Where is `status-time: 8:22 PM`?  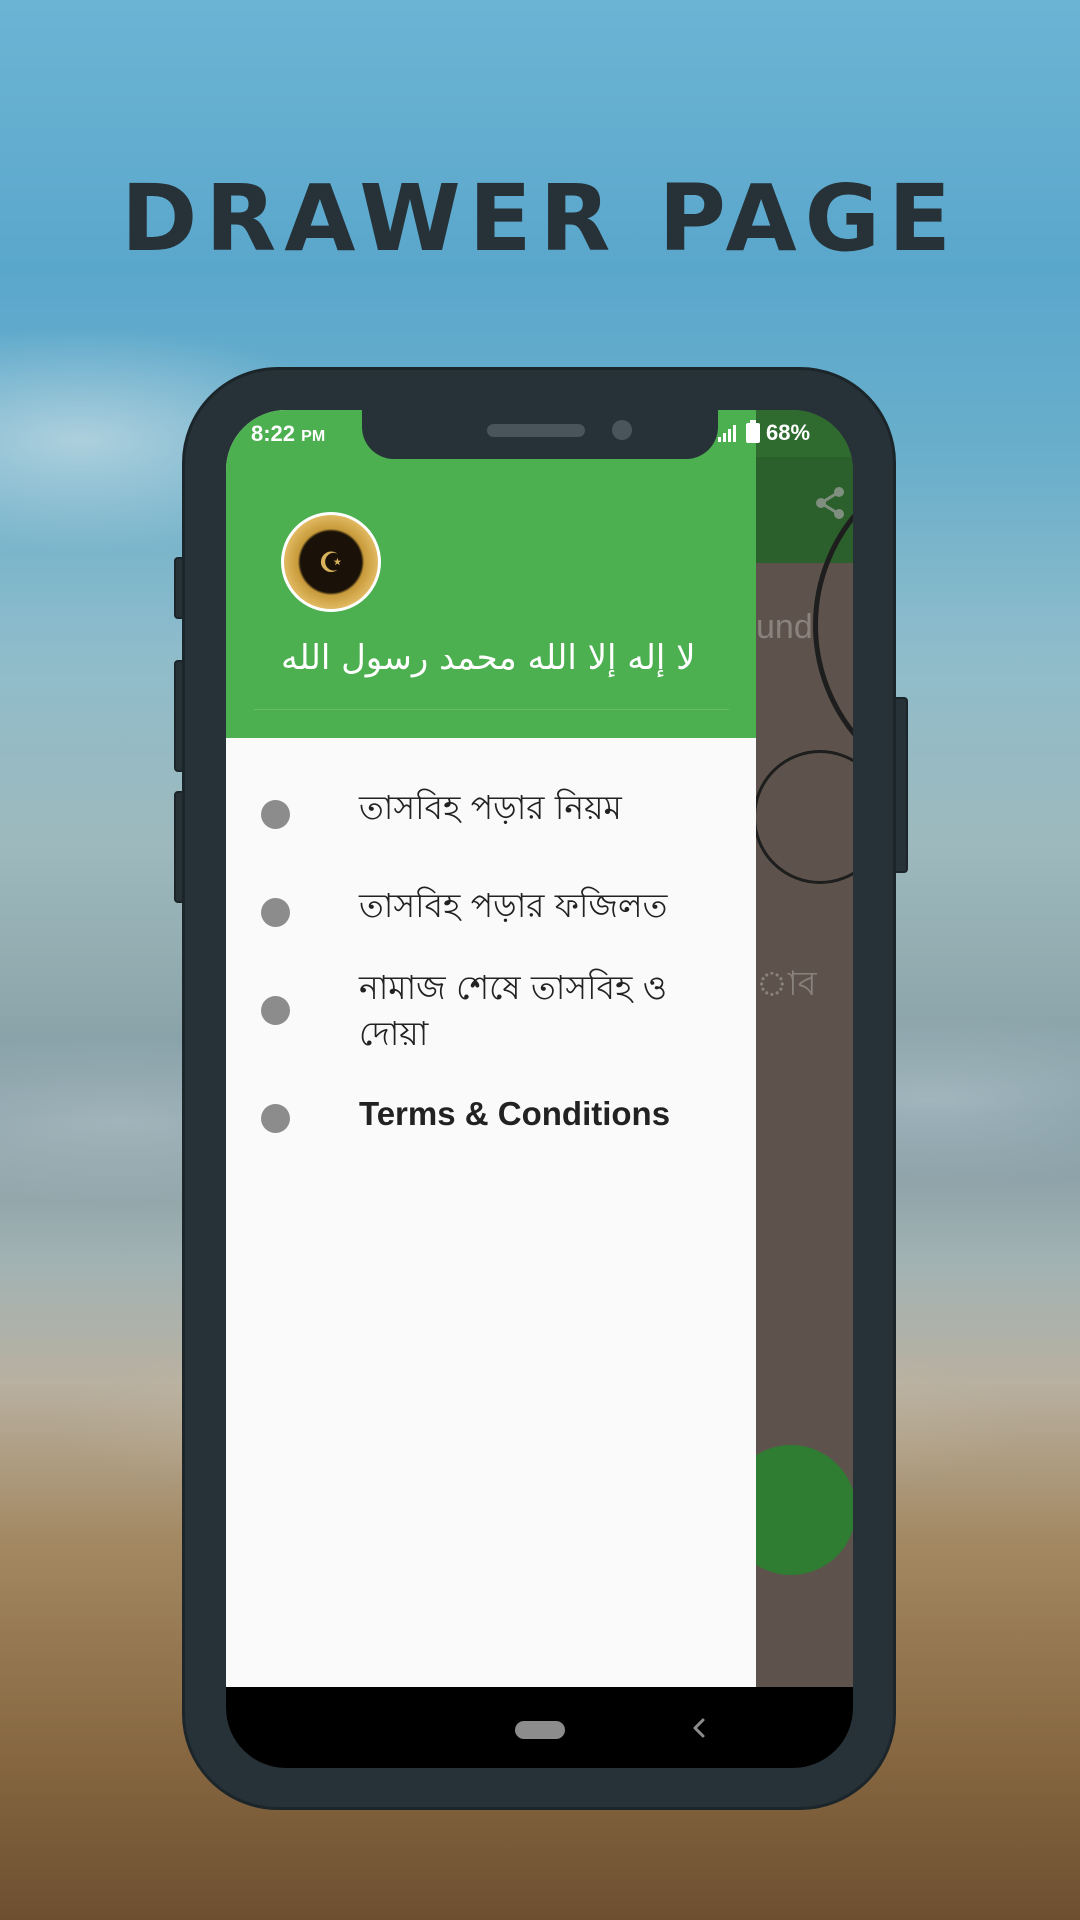 status-time: 8:22 PM is located at coordinates (288, 434).